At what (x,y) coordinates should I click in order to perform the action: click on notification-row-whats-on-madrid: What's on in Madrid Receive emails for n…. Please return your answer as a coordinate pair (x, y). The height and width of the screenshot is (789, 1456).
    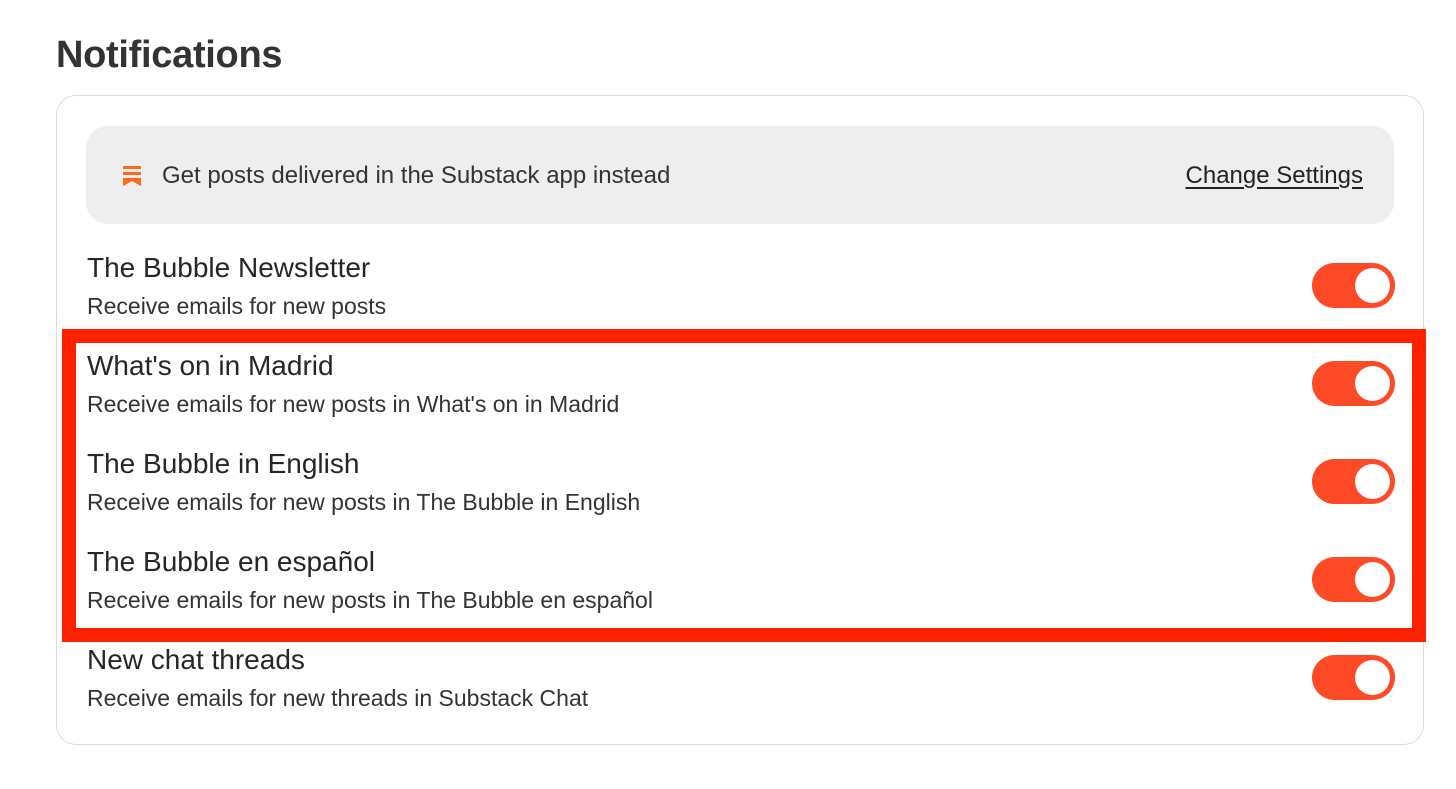
    Looking at the image, I should click on (741, 388).